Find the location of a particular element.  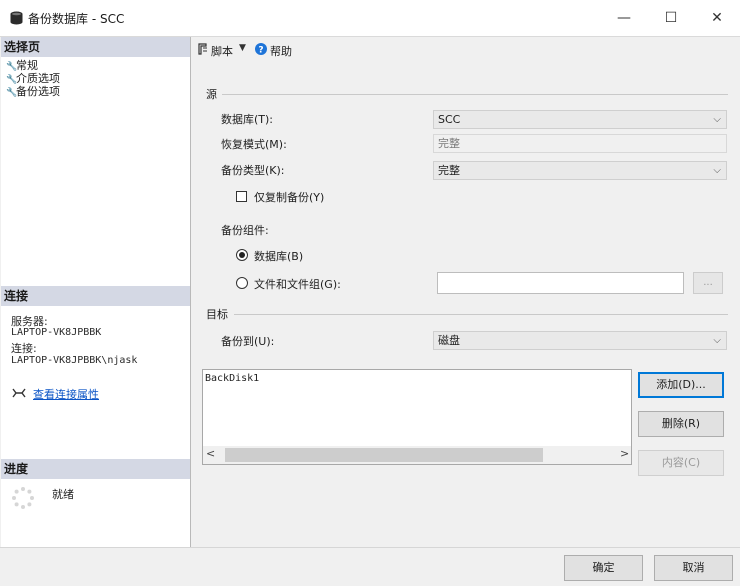

connection-header: 连接 is located at coordinates (95, 296).